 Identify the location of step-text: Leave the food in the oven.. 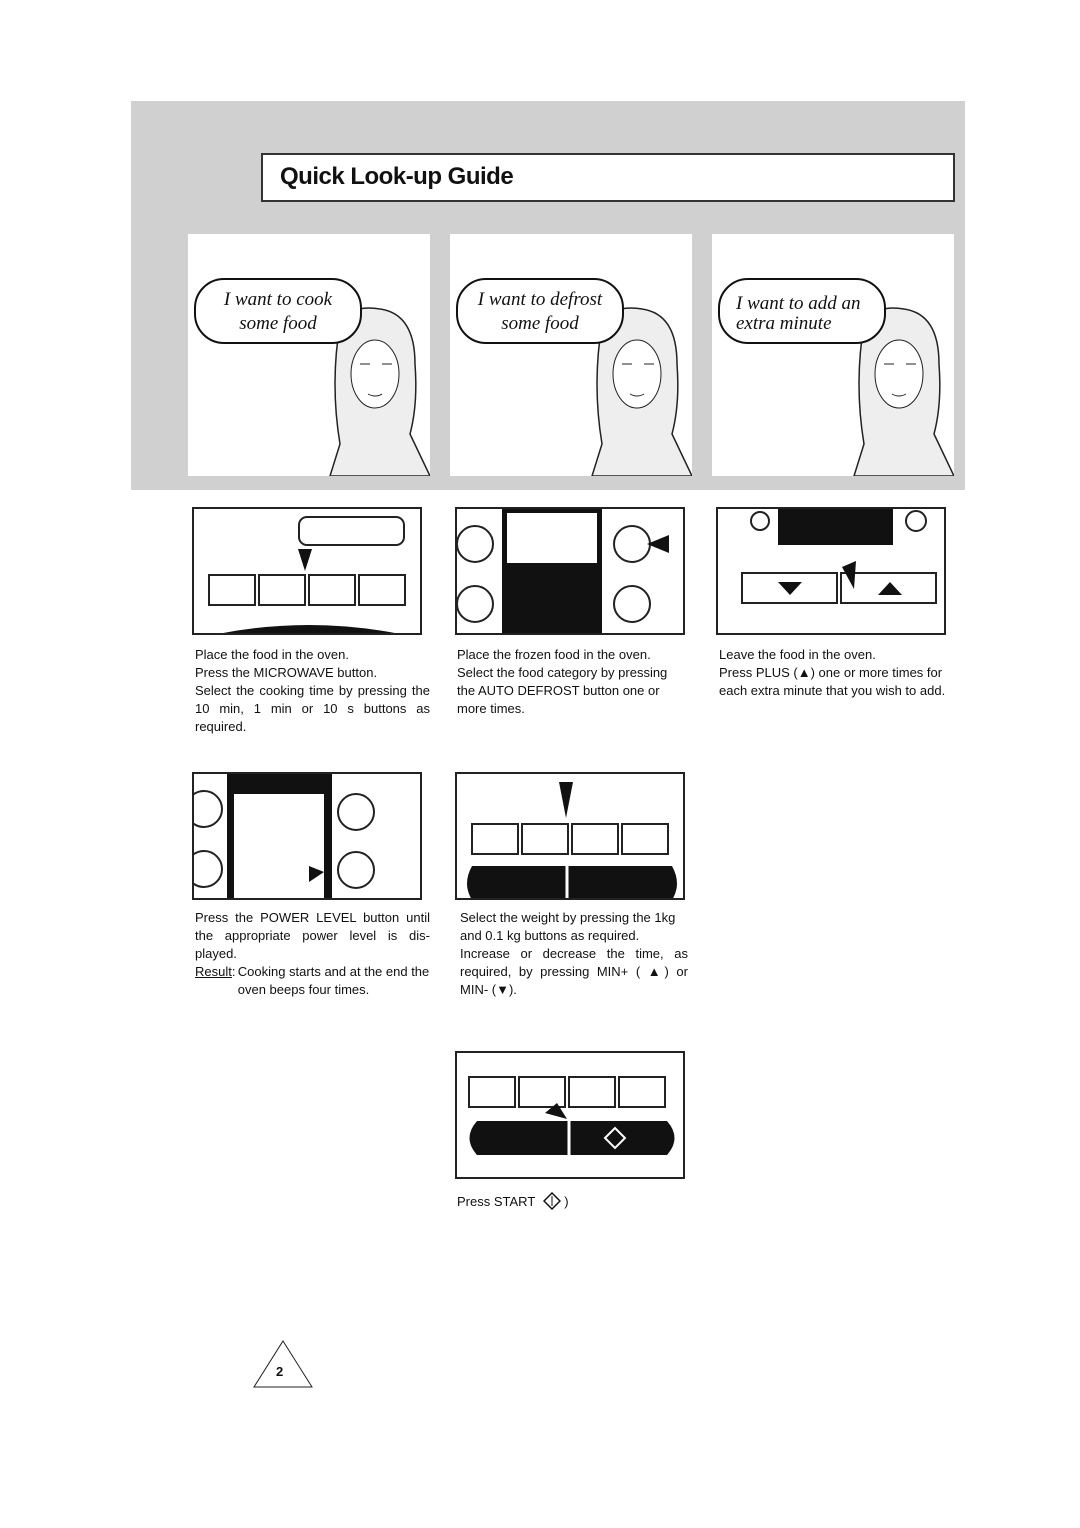
(797, 654).